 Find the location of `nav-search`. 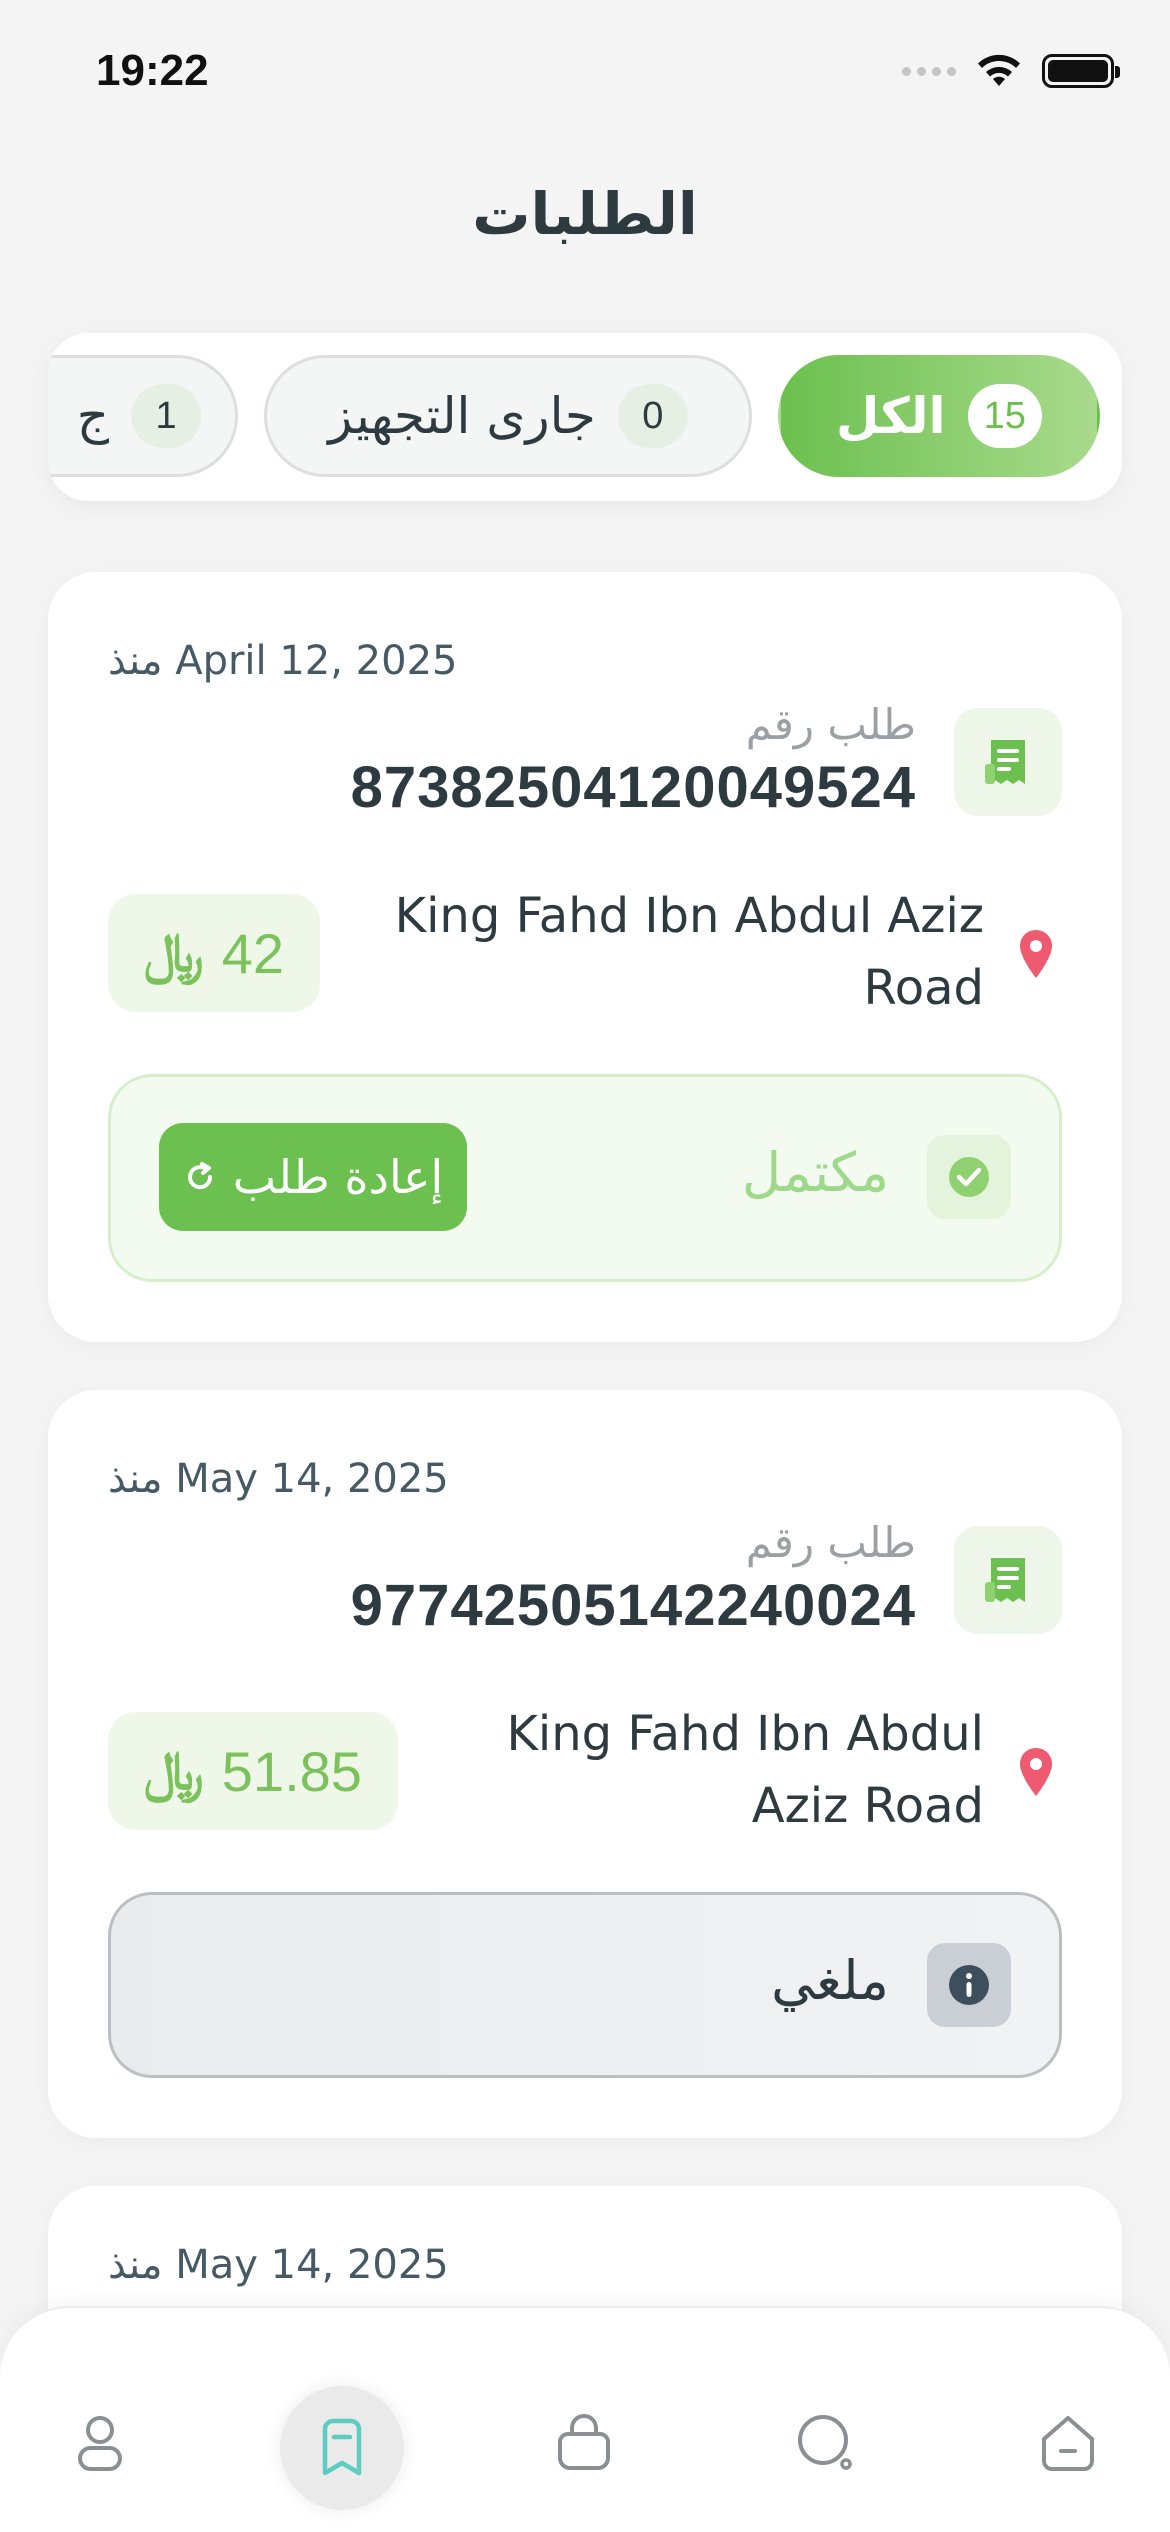

nav-search is located at coordinates (826, 2443).